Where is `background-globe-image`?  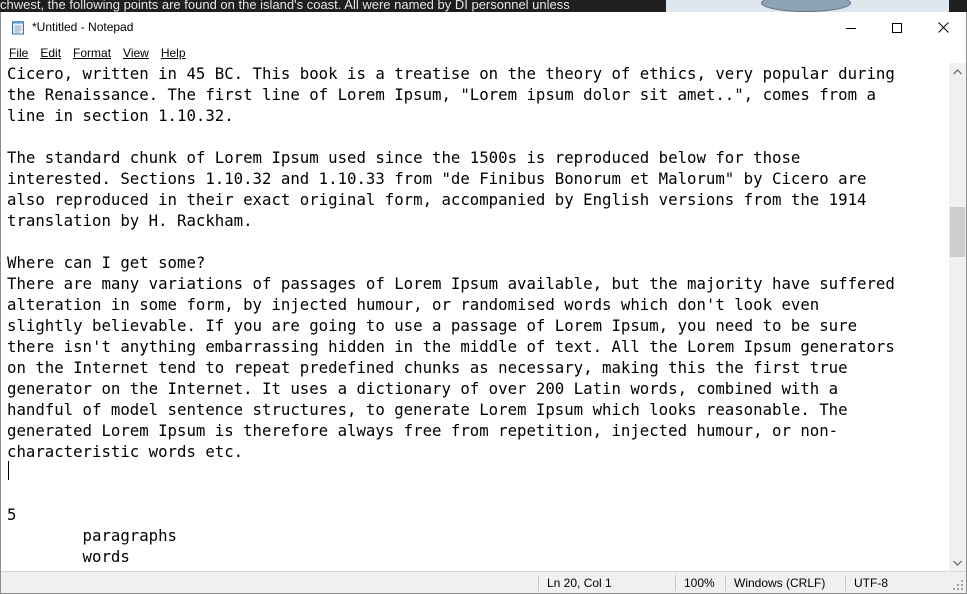
background-globe-image is located at coordinates (807, 6).